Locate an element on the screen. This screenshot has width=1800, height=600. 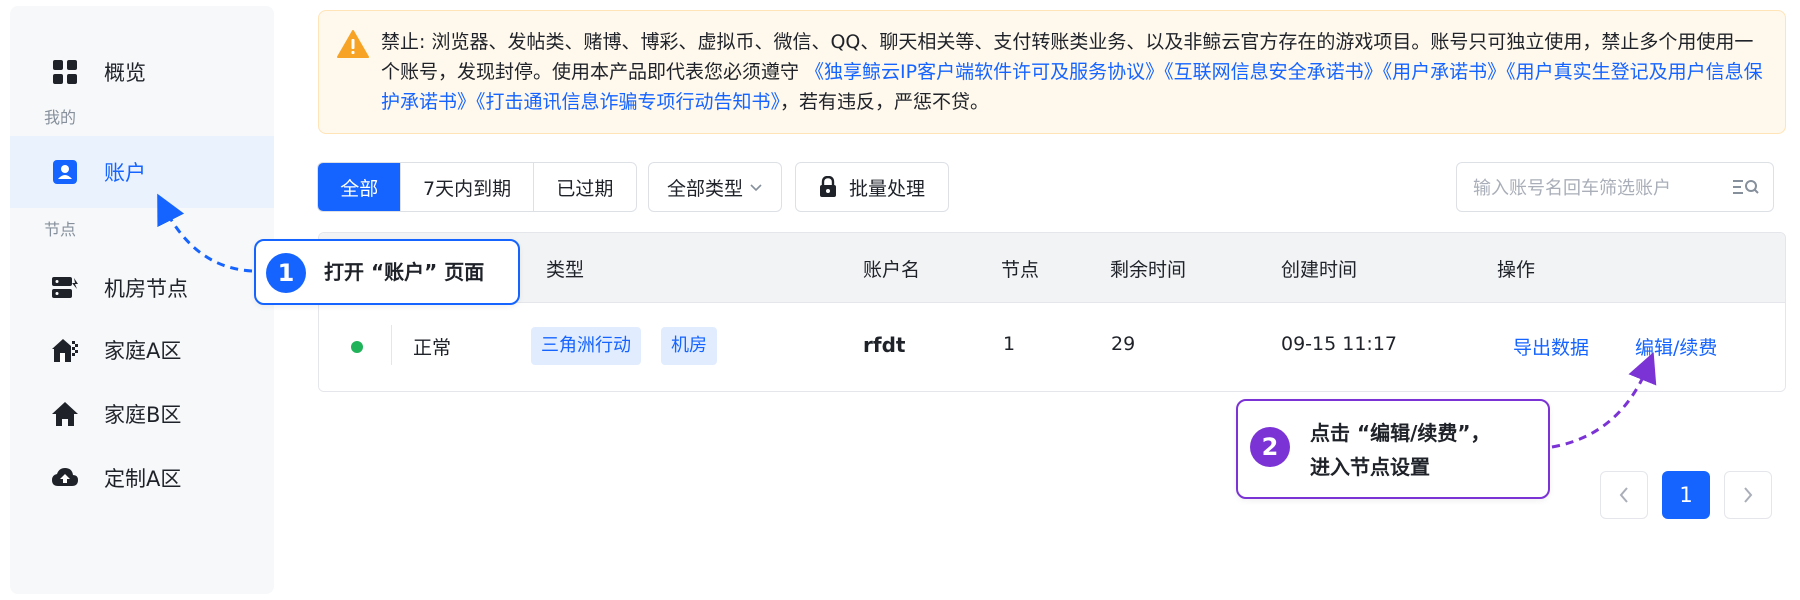
callout-text-line1: 点击 “编辑/续费”， is located at coordinates (1400, 433).